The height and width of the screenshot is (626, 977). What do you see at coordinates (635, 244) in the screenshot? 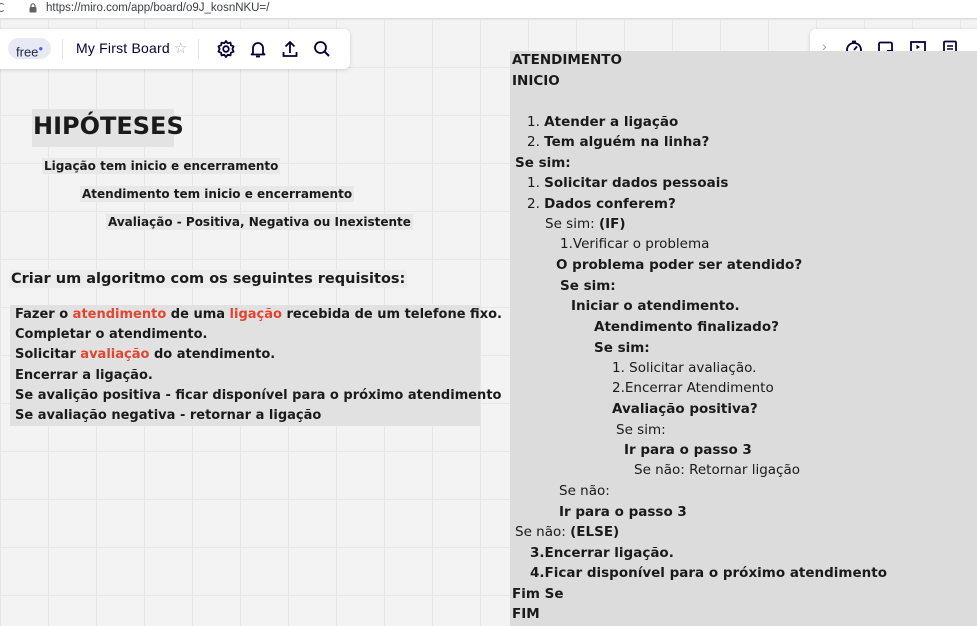
I see `algoritmo-line: 1.Verificar o problema` at bounding box center [635, 244].